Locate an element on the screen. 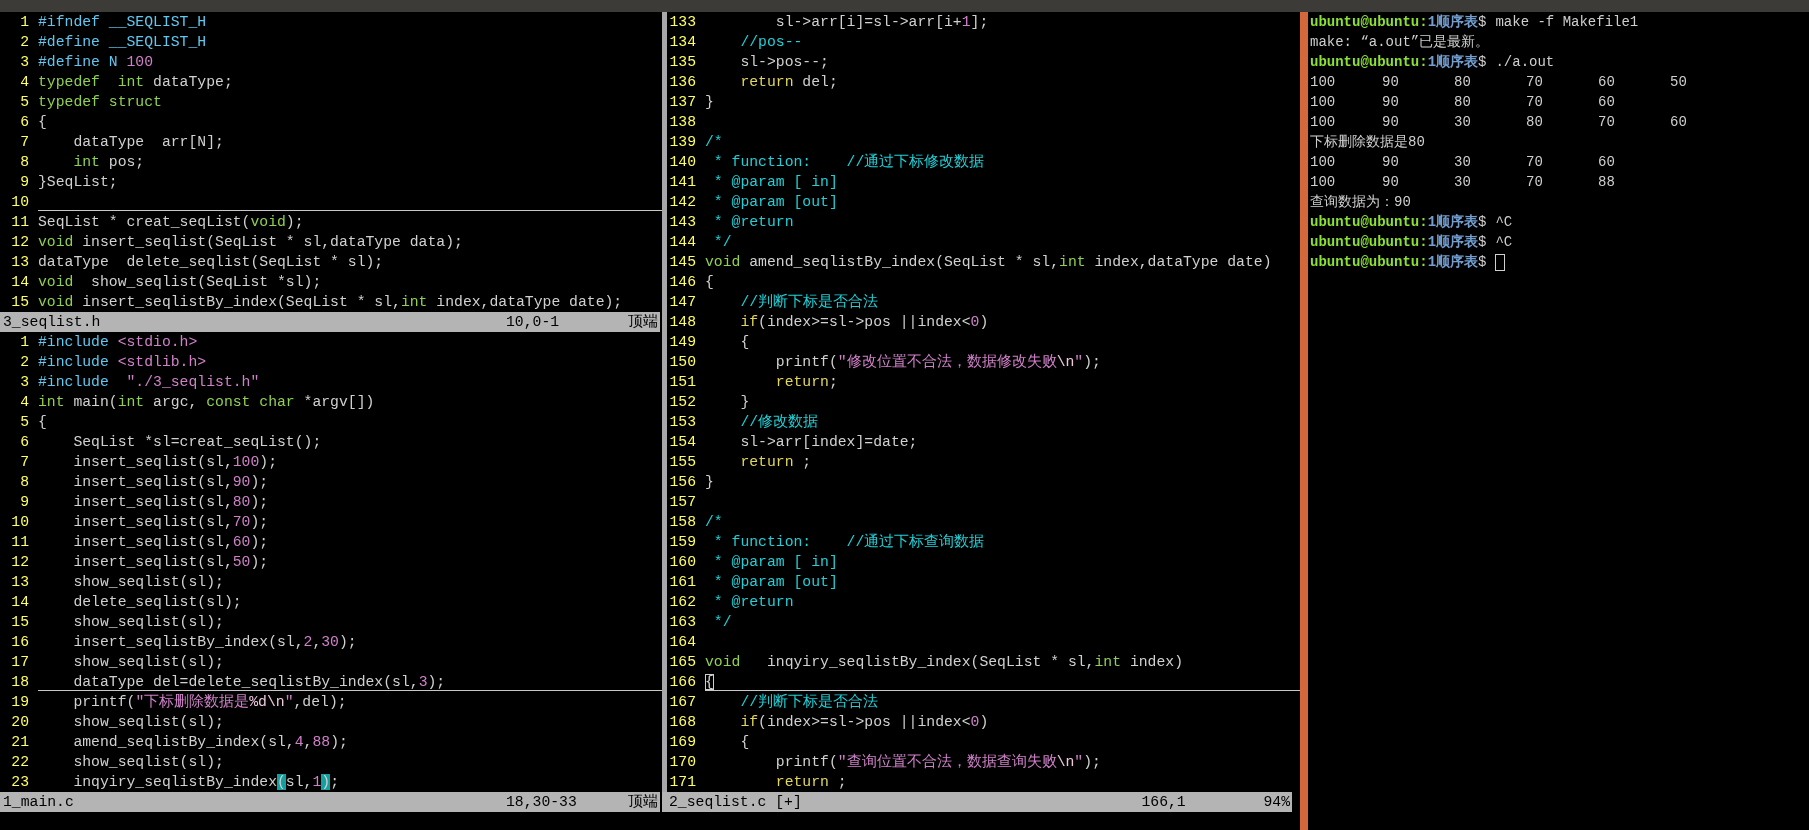  code-line: delete_seqlist(sl); is located at coordinates (157, 602).